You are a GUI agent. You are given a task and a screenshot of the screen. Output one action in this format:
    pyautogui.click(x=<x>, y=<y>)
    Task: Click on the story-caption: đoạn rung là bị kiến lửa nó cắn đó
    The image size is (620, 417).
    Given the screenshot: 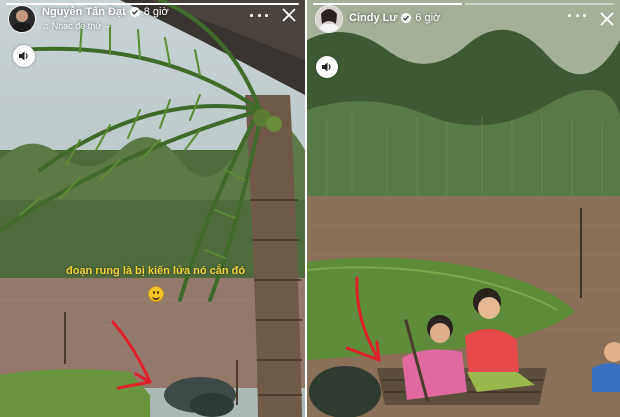 What is the action you would take?
    pyautogui.click(x=156, y=271)
    